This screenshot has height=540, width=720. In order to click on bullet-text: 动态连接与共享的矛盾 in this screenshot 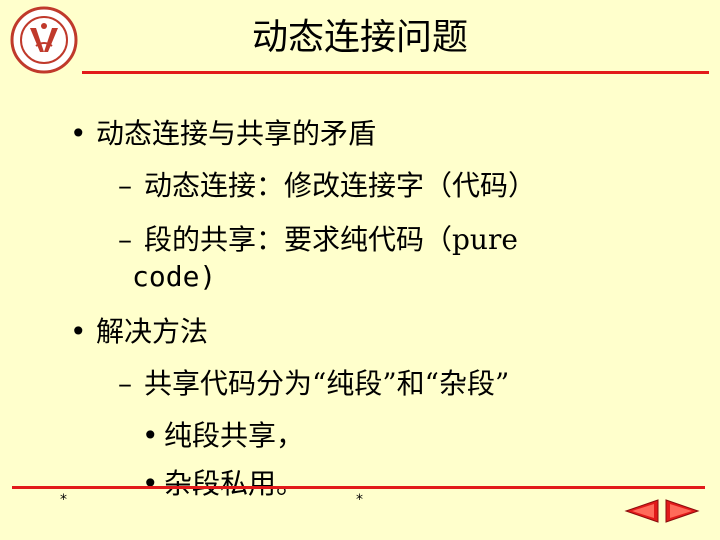, I will do `click(236, 133)`.